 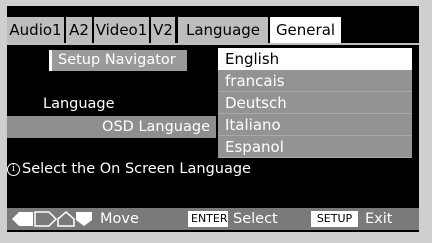 I want to click on help-line: i Select the On Screen Language, so click(x=129, y=169).